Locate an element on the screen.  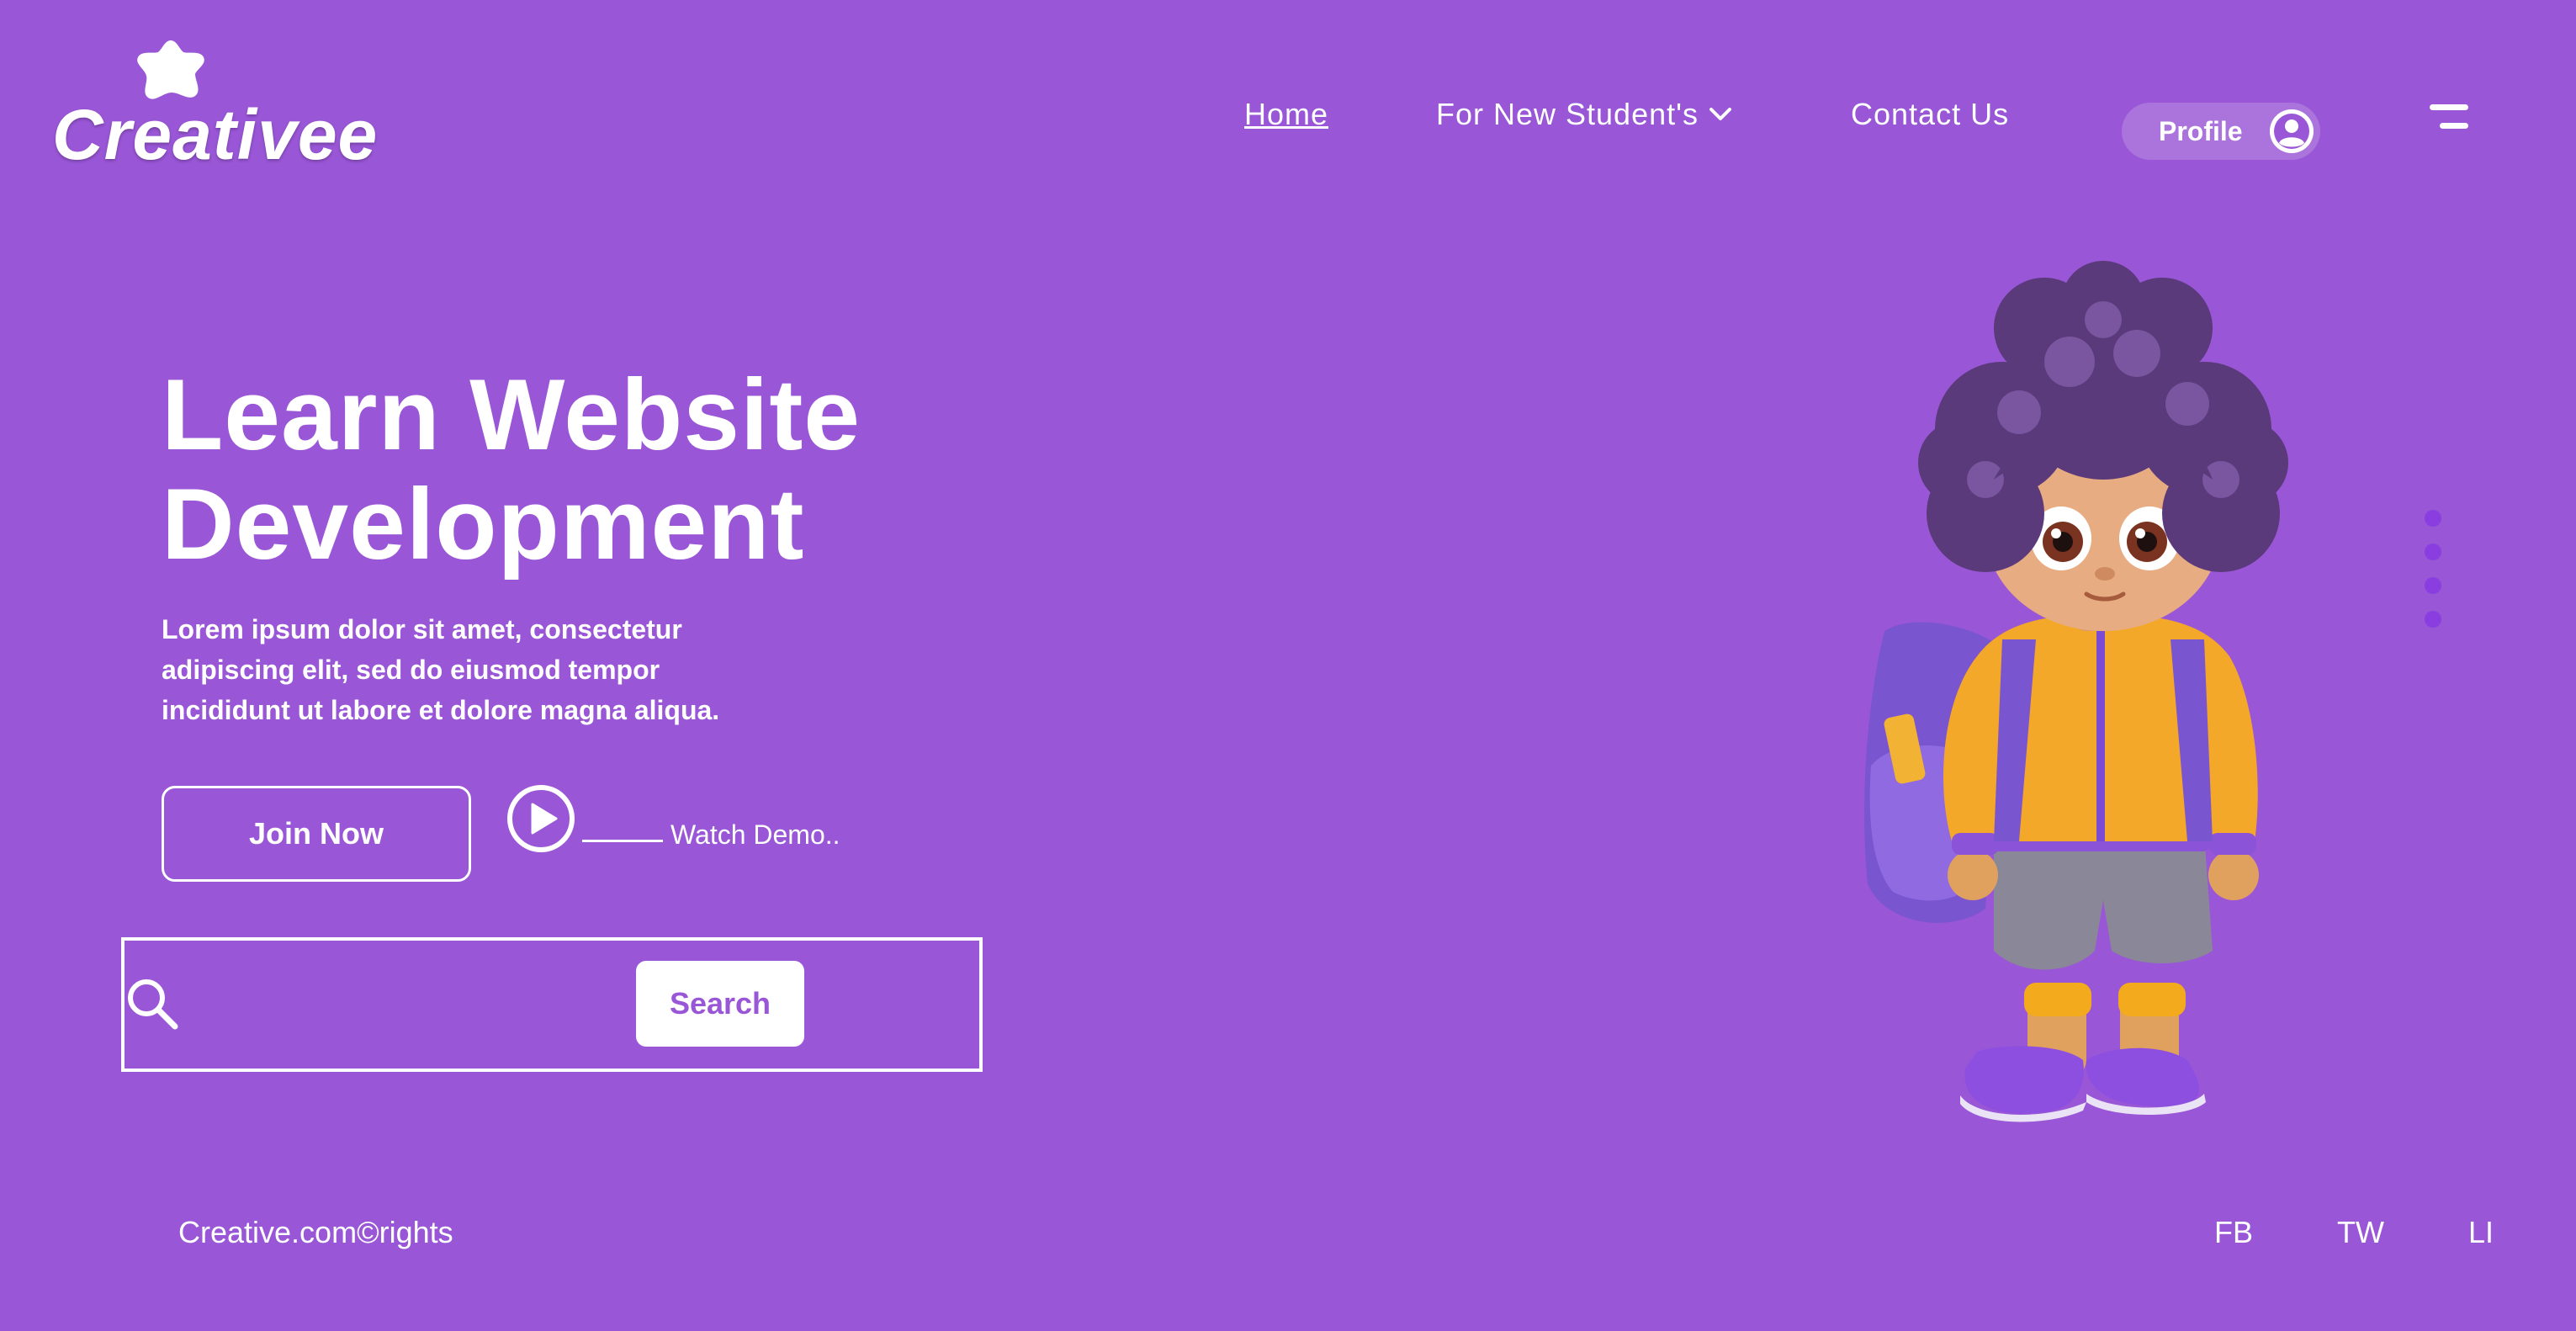
profile-button: Profile is located at coordinates (2221, 131).